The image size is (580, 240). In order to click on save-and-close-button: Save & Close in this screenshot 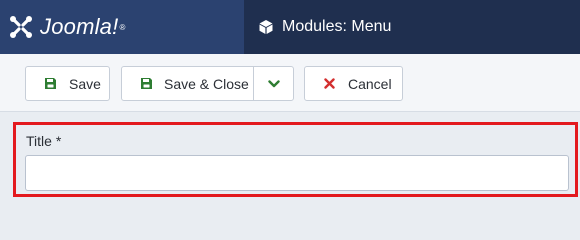, I will do `click(187, 83)`.